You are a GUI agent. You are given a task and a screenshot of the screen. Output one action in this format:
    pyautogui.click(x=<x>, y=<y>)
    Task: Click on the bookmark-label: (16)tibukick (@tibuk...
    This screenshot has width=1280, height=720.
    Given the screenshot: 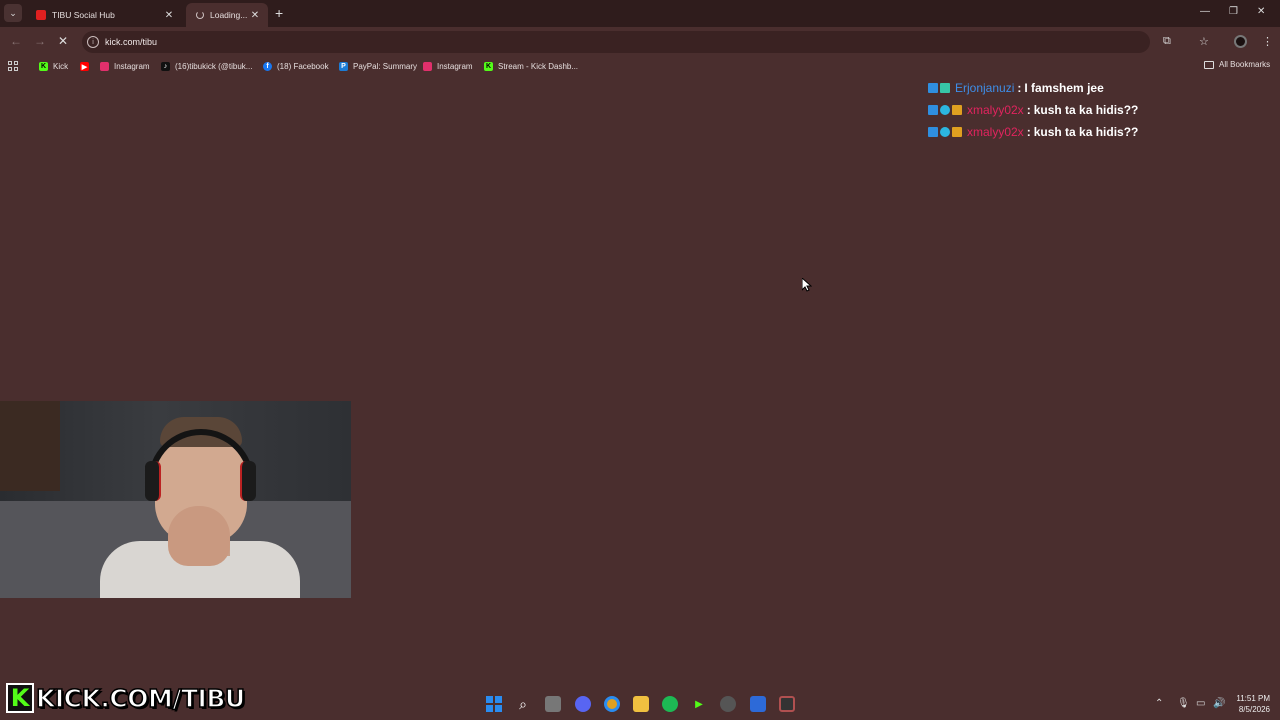 What is the action you would take?
    pyautogui.click(x=214, y=66)
    